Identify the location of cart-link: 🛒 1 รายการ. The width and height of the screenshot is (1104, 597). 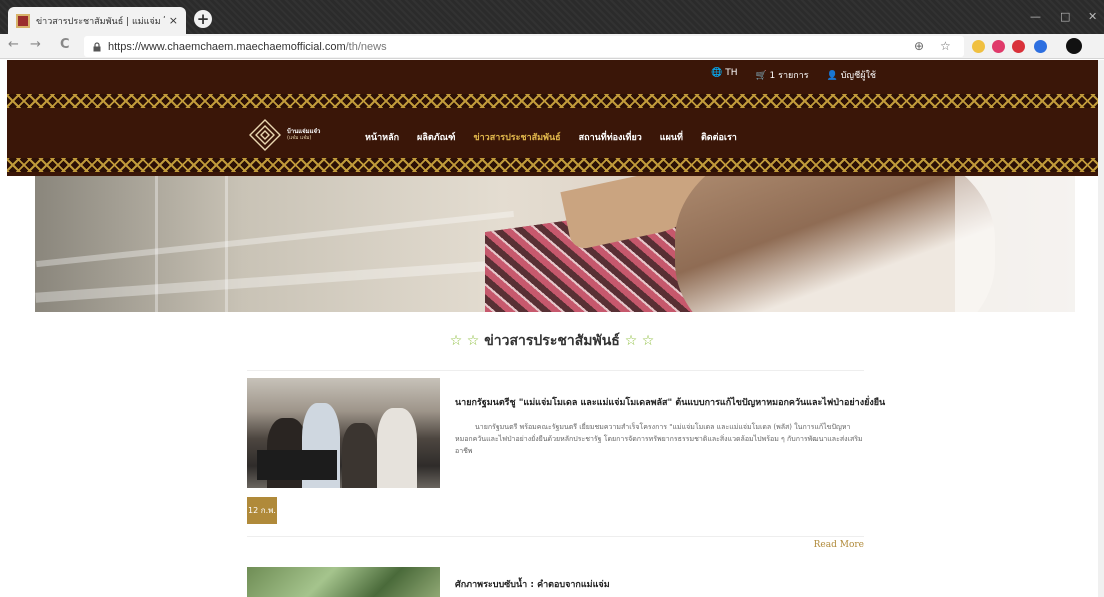
(781, 75).